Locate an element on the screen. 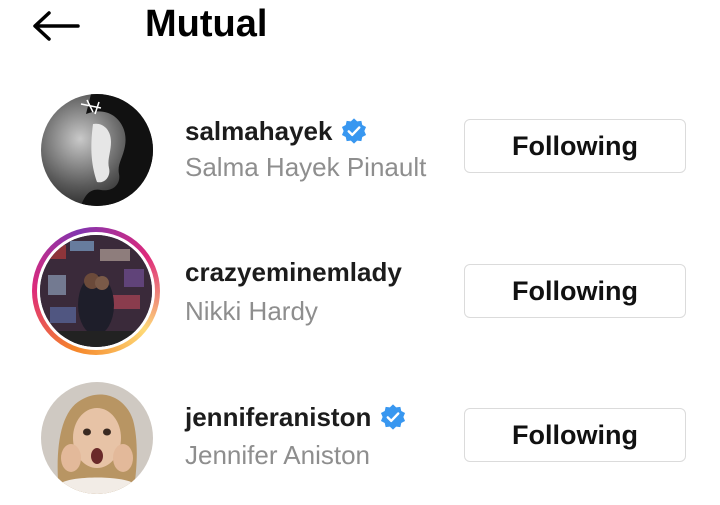  username-text: jenniferaniston is located at coordinates (278, 417).